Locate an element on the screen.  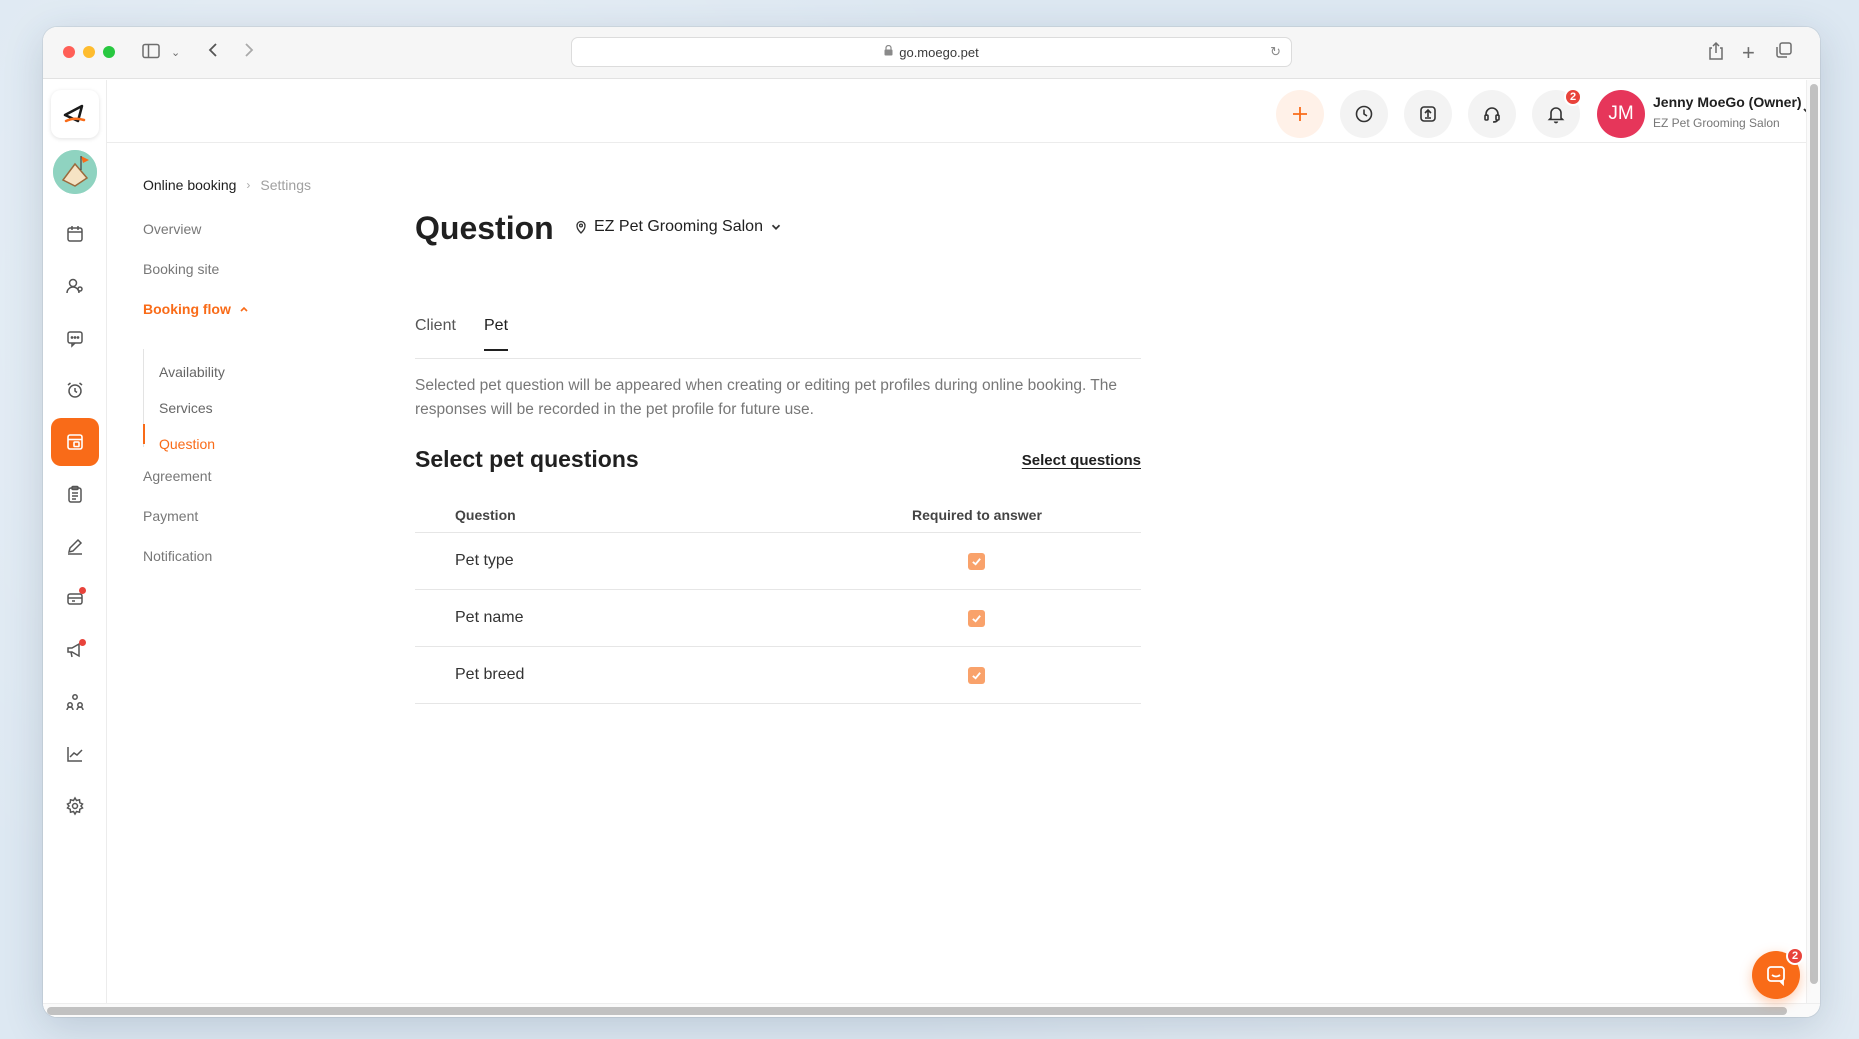
url-text: go.moego.pet is located at coordinates (939, 52).